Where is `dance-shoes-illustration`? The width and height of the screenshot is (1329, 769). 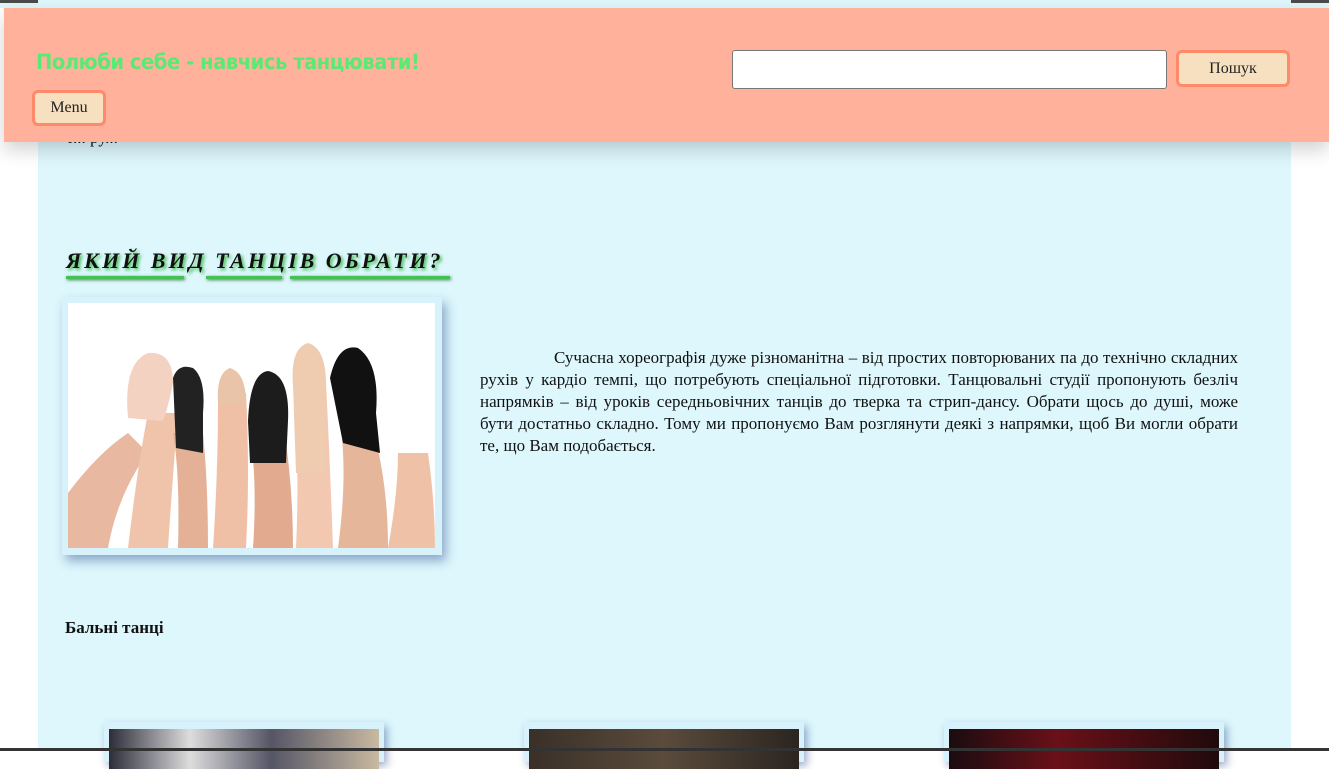 dance-shoes-illustration is located at coordinates (251, 425).